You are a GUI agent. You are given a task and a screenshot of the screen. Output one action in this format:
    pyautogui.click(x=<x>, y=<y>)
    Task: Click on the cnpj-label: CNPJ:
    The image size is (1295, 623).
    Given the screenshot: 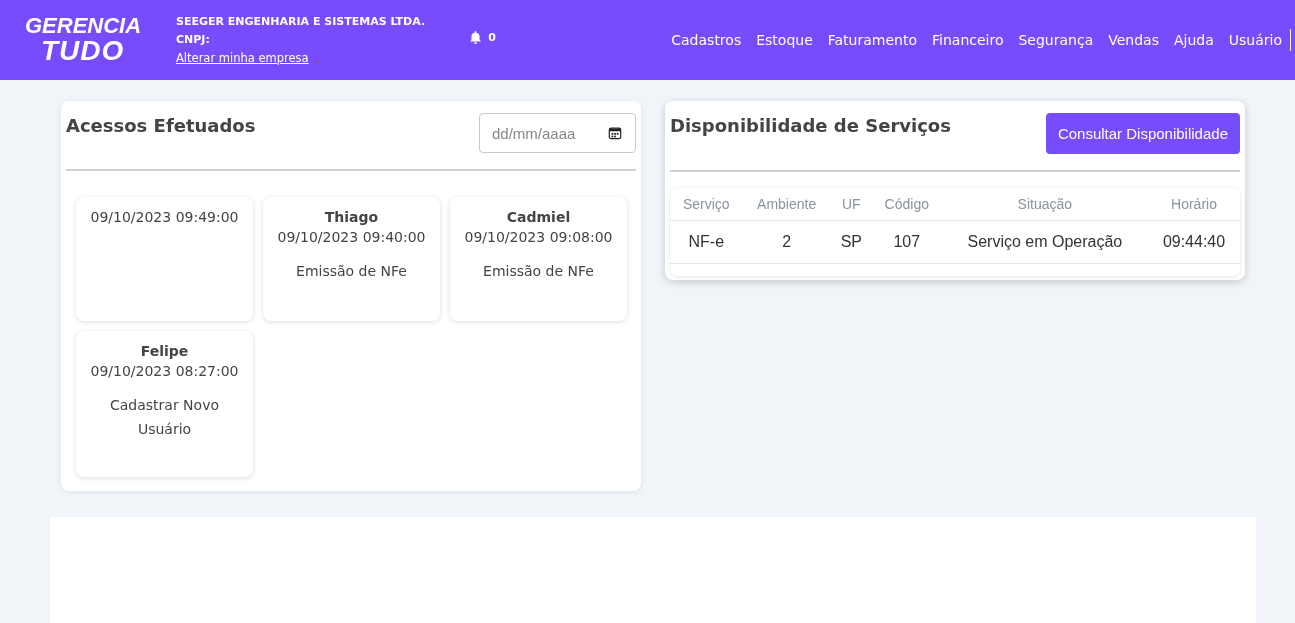 What is the action you would take?
    pyautogui.click(x=193, y=39)
    